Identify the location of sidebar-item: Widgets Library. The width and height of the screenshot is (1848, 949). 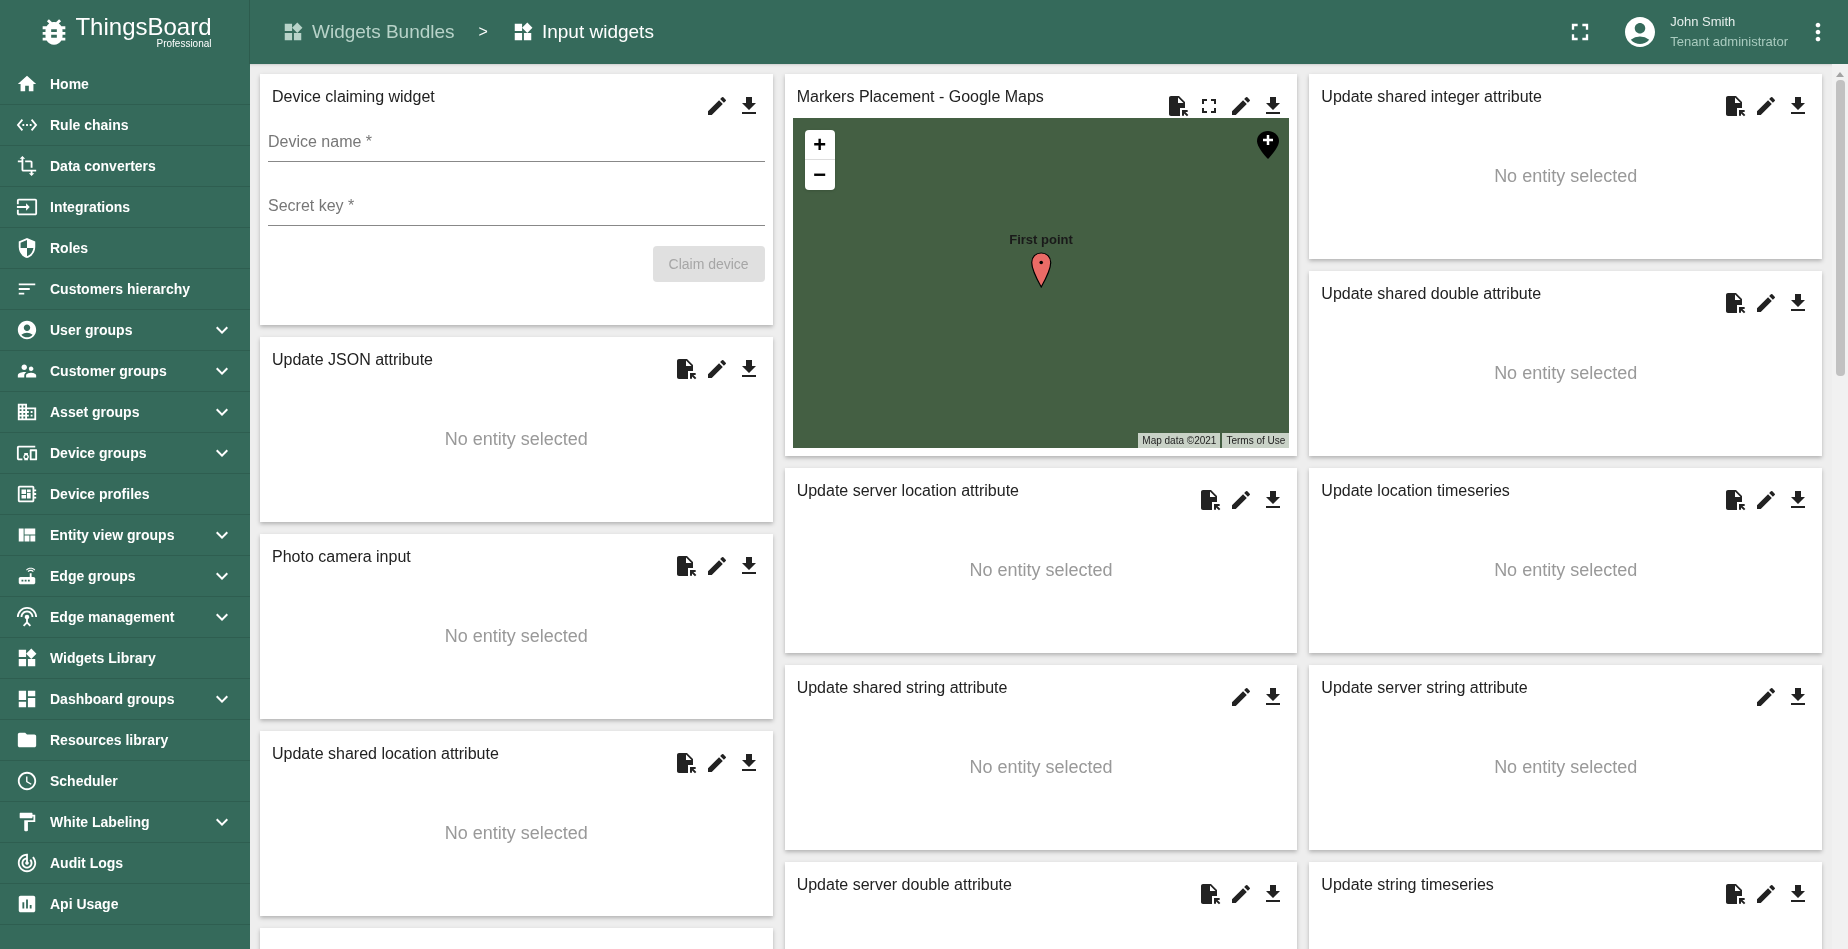
(125, 658).